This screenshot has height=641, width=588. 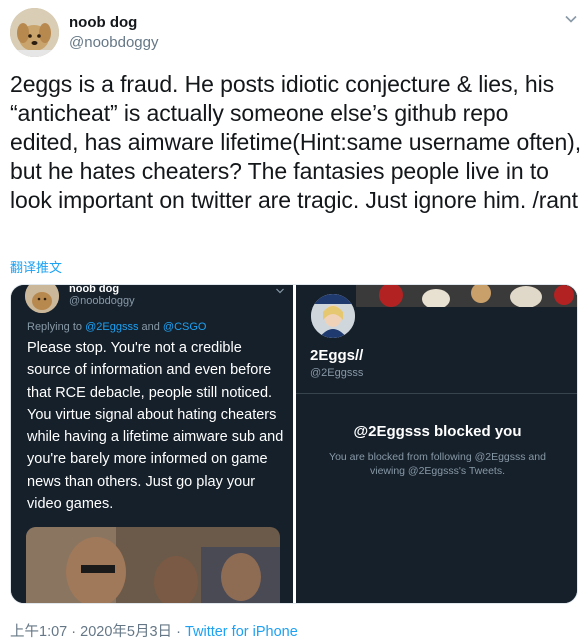 What do you see at coordinates (42, 299) in the screenshot?
I see `embedded-avatar` at bounding box center [42, 299].